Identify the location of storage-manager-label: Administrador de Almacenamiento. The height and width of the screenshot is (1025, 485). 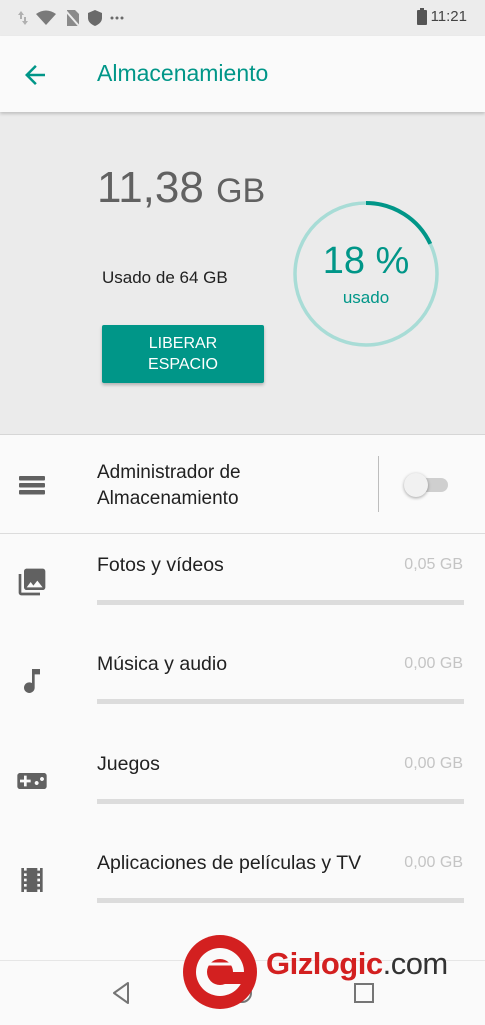
(169, 485).